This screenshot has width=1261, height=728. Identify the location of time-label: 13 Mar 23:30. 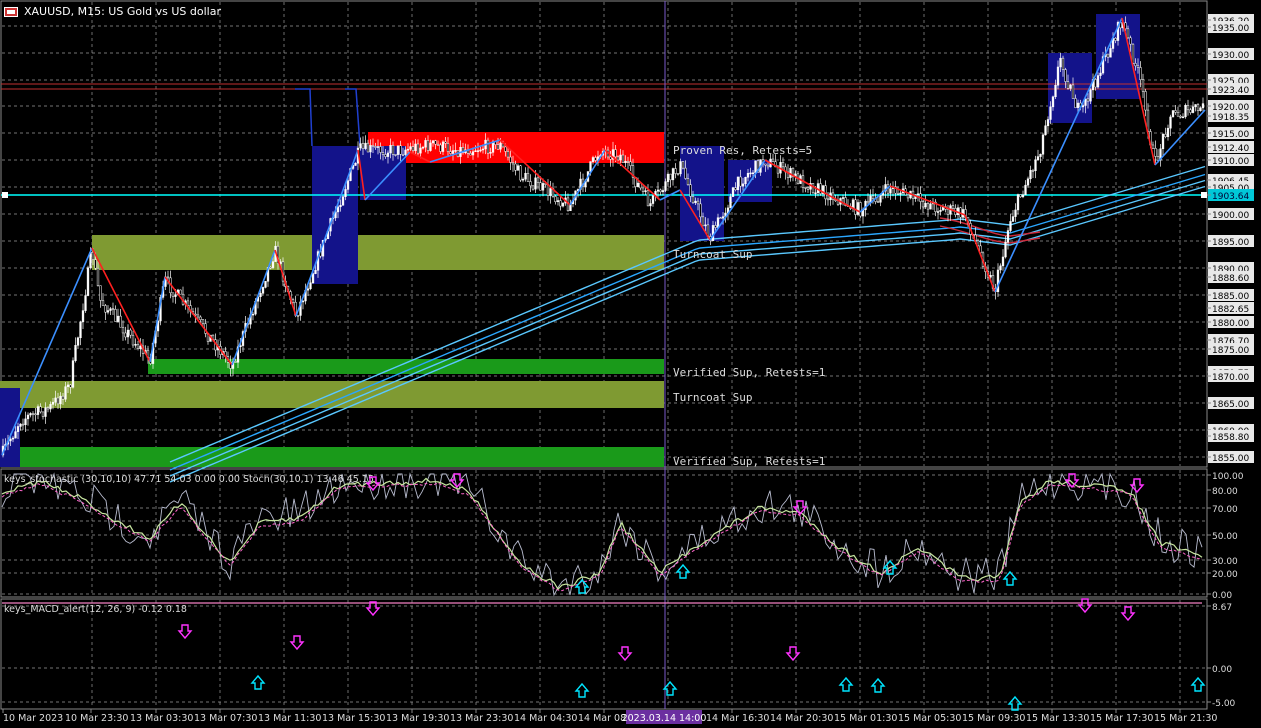
(481, 718).